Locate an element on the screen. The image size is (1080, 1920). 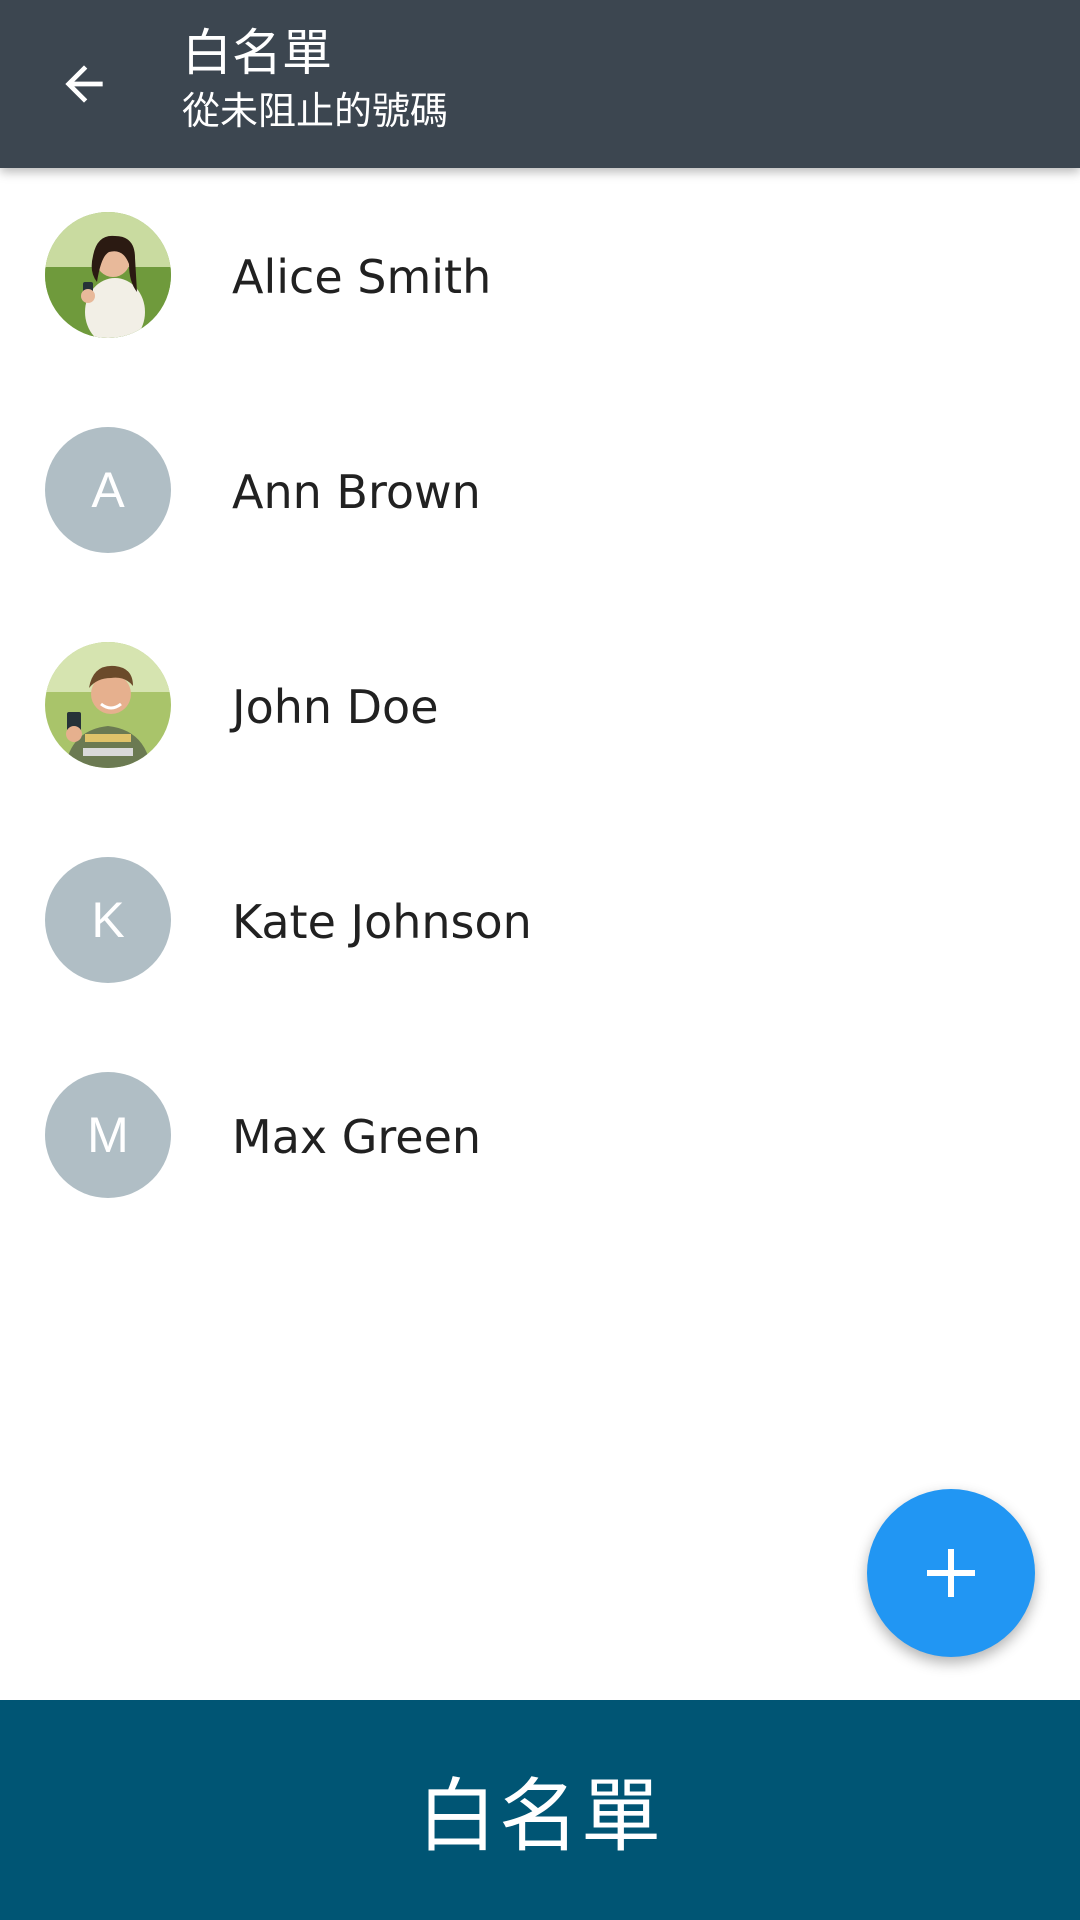
avatar: K is located at coordinates (108, 920).